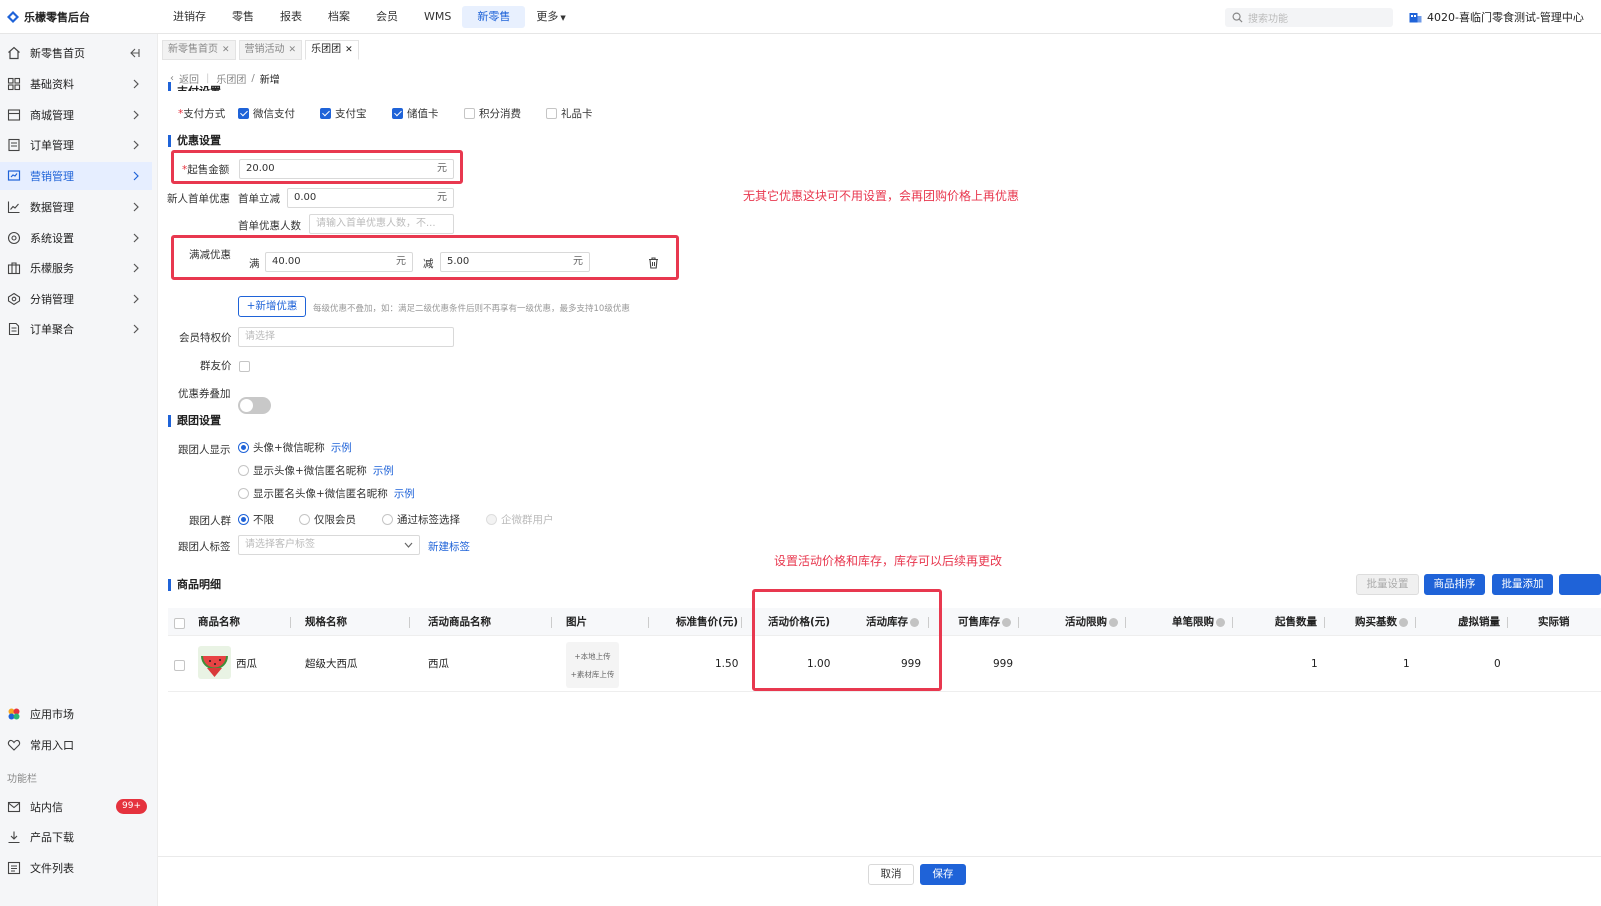 The width and height of the screenshot is (1601, 906). What do you see at coordinates (421, 519) in the screenshot?
I see `crowd-option-tags: 通过标签选择` at bounding box center [421, 519].